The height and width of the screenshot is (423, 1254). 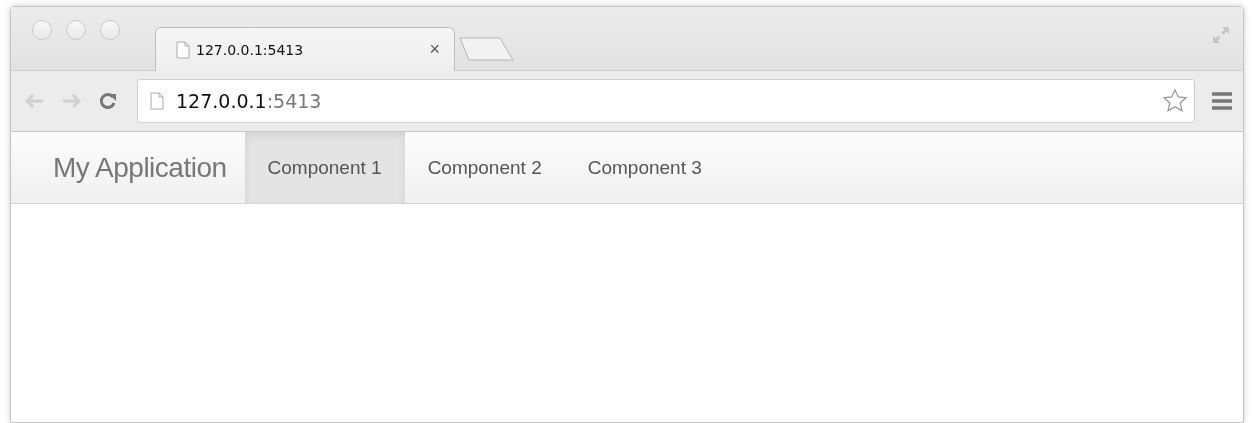 I want to click on new-tab-button, so click(x=487, y=49).